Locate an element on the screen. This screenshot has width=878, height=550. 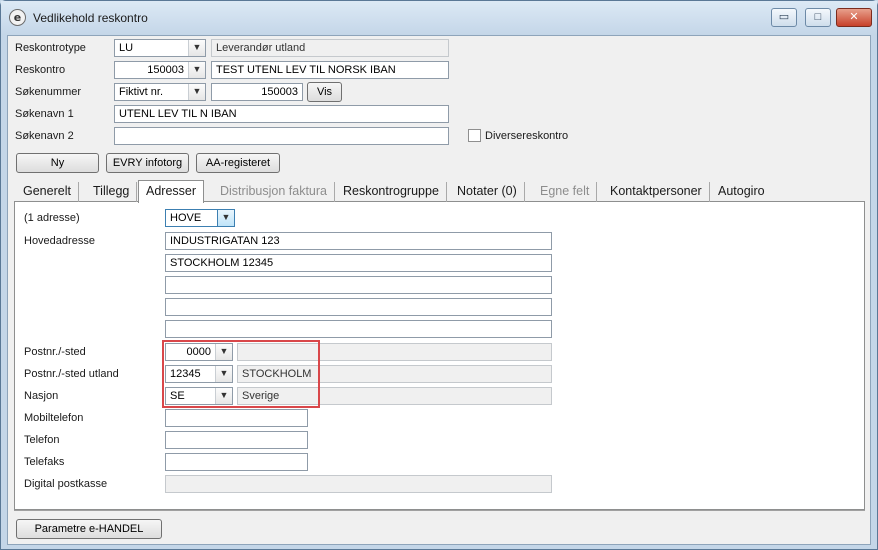
digital-postkasse-label: Digital postkasse is located at coordinates (66, 484).